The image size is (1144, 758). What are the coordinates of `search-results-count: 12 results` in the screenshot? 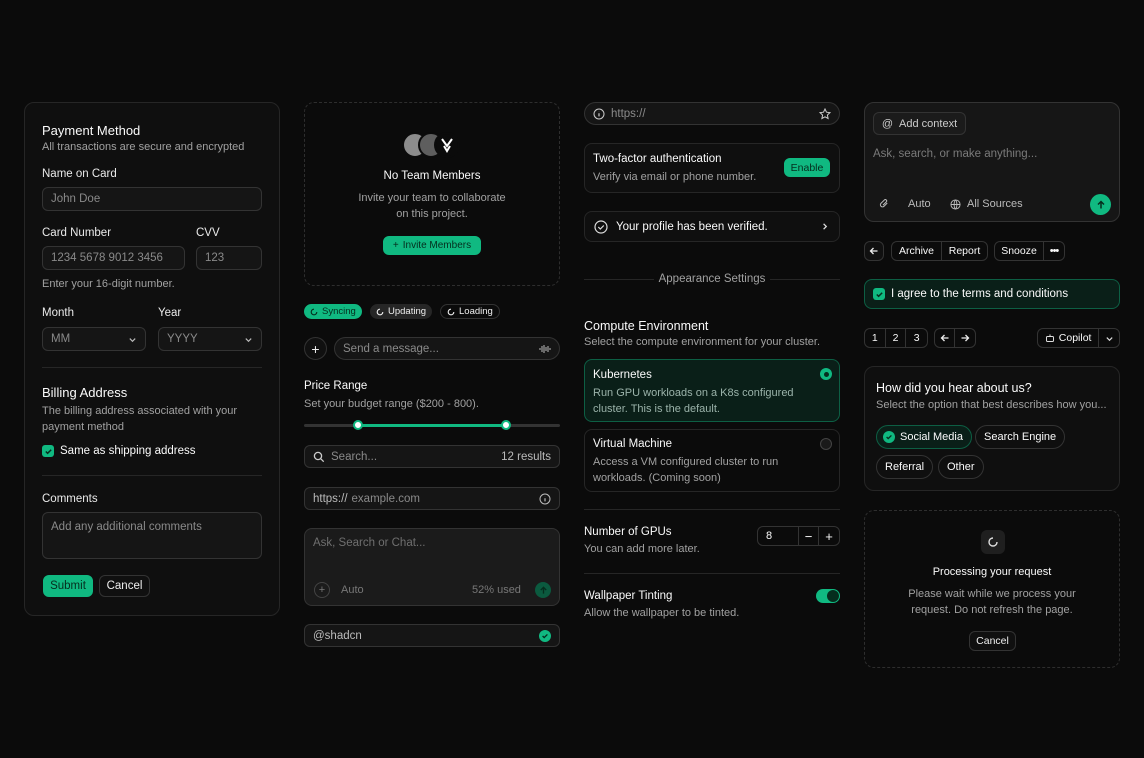 It's located at (526, 456).